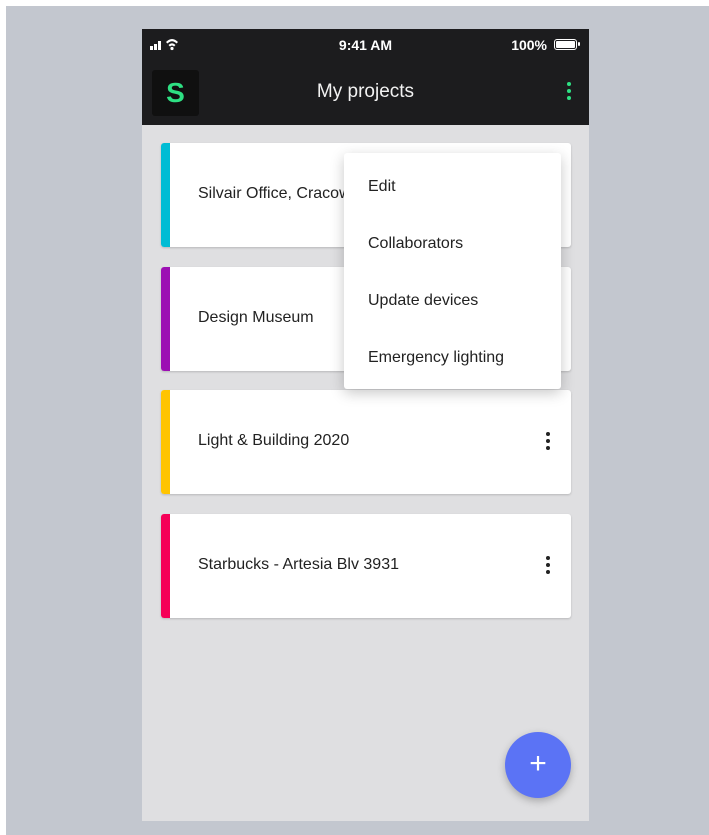 This screenshot has height=835, width=709. I want to click on project-card: Light & Building 2020, so click(366, 442).